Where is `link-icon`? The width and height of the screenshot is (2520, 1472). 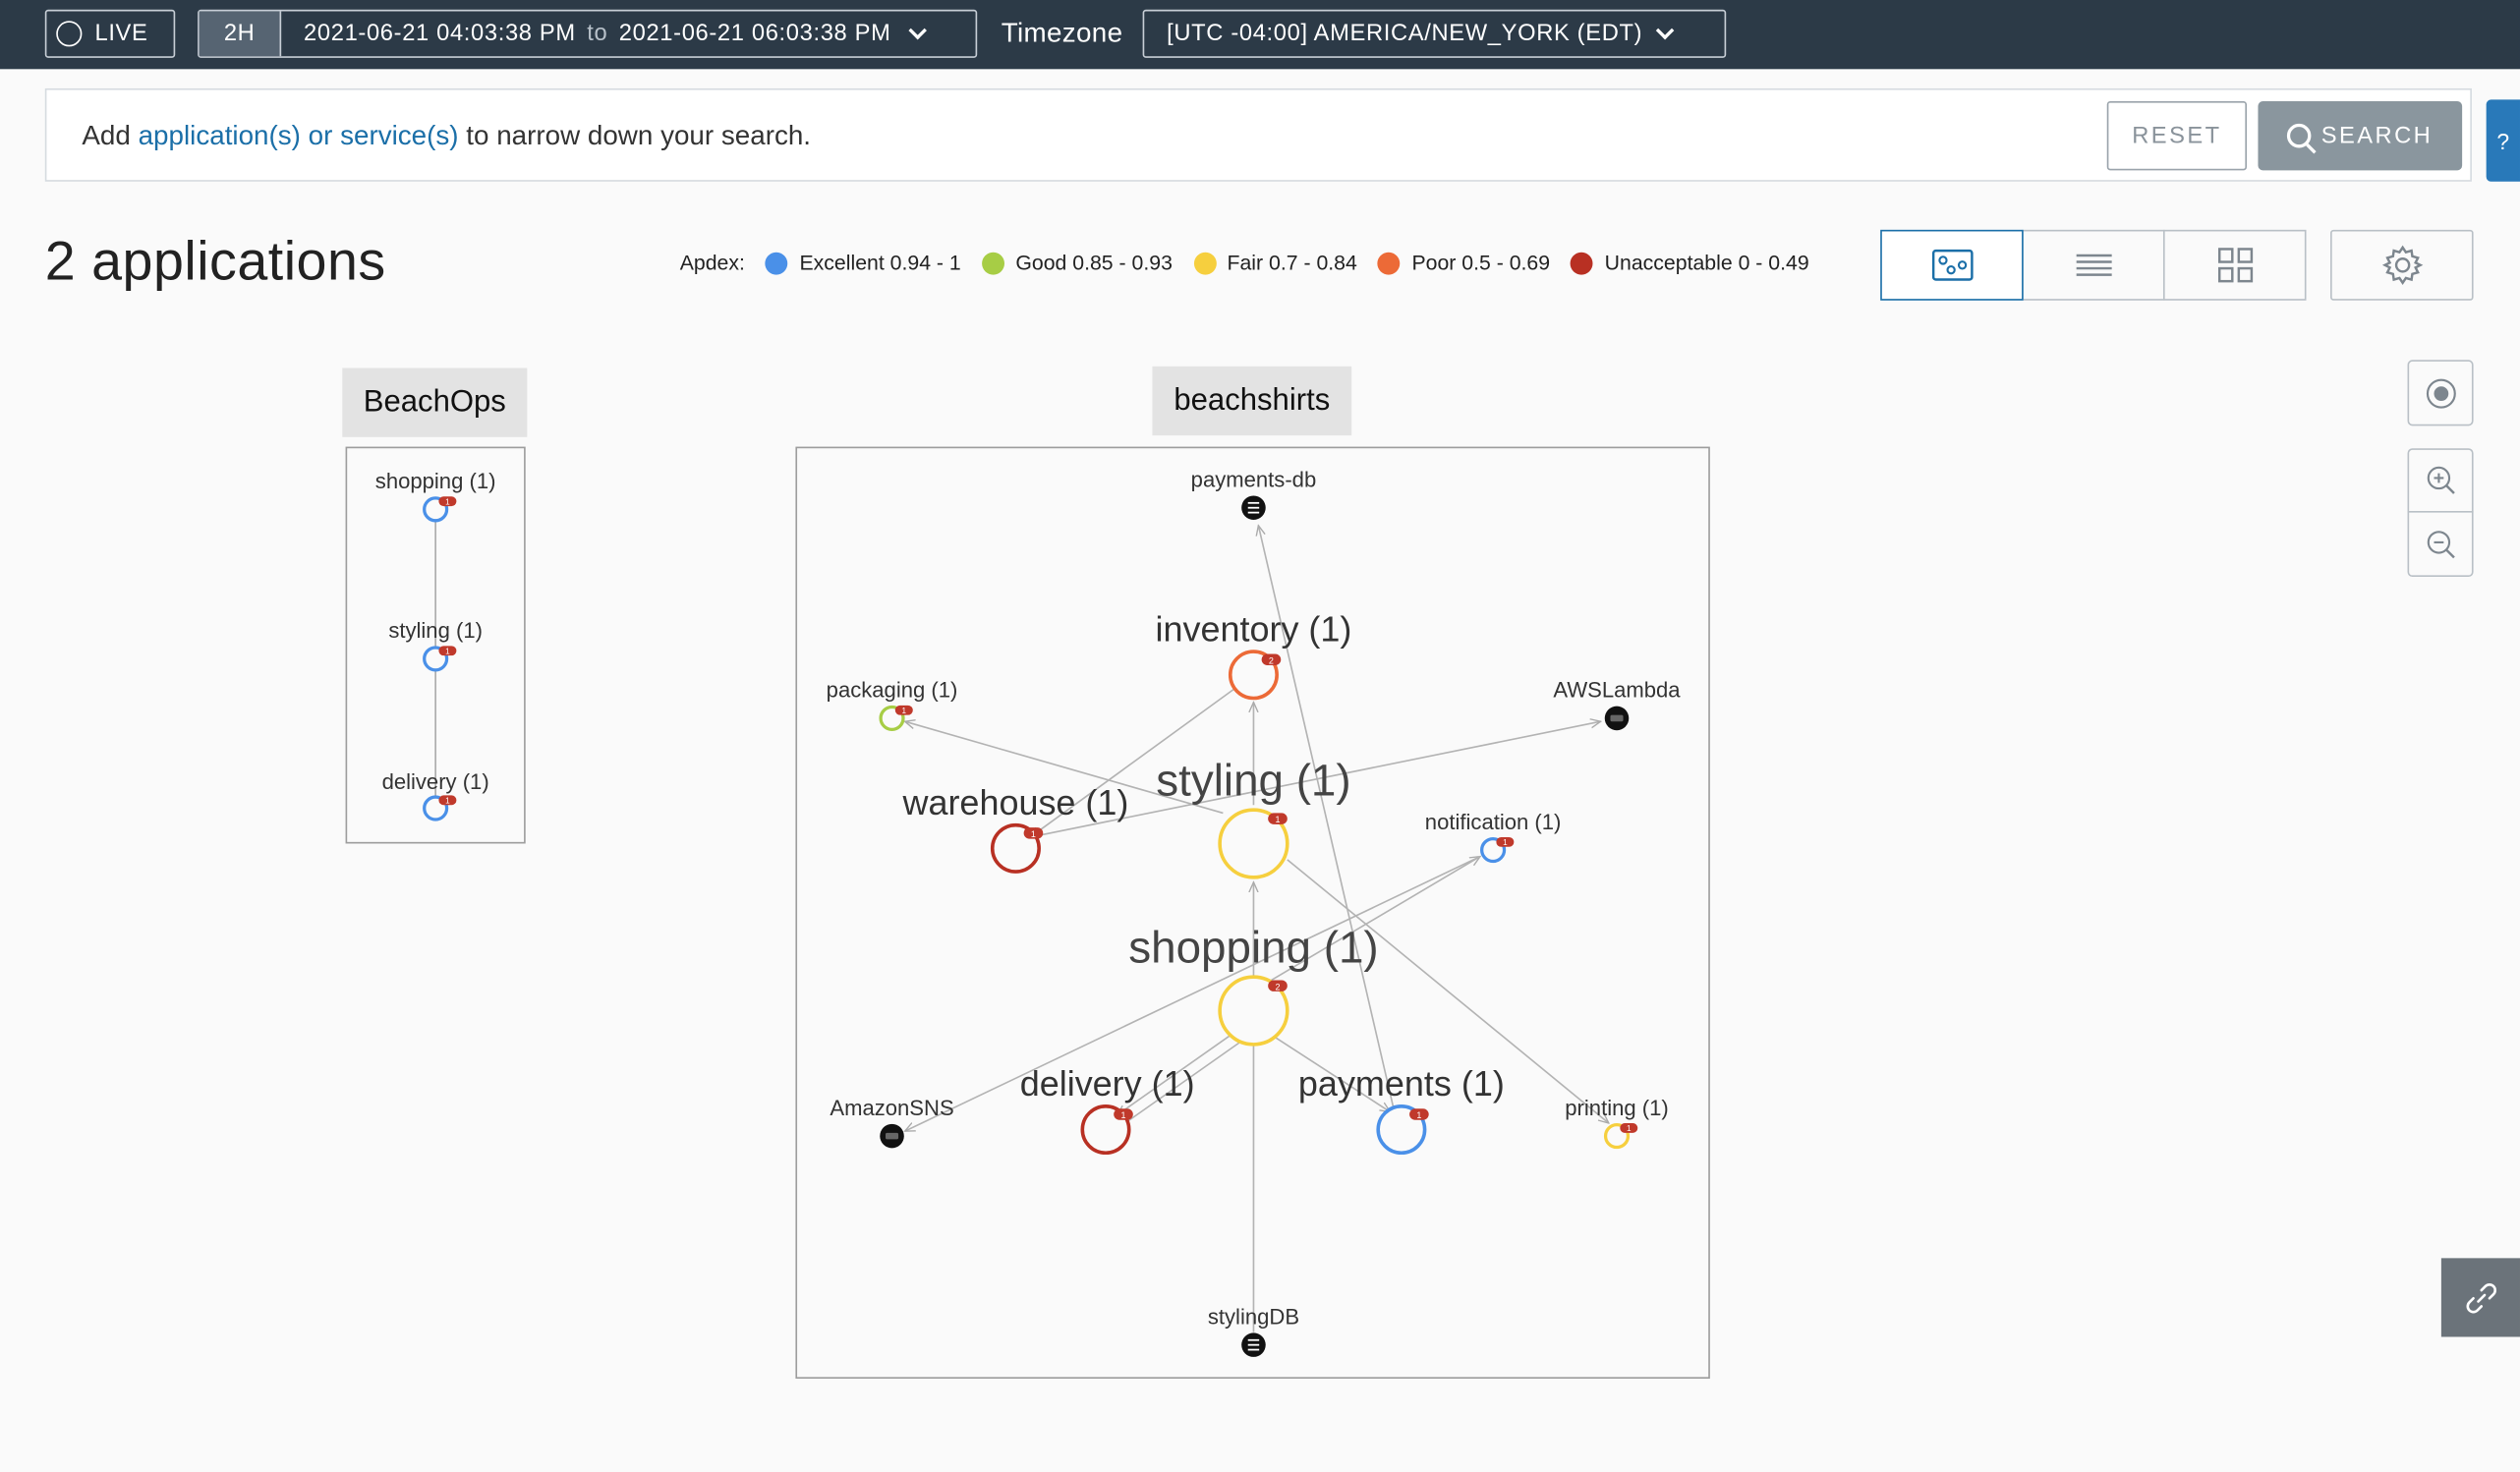 link-icon is located at coordinates (2480, 1298).